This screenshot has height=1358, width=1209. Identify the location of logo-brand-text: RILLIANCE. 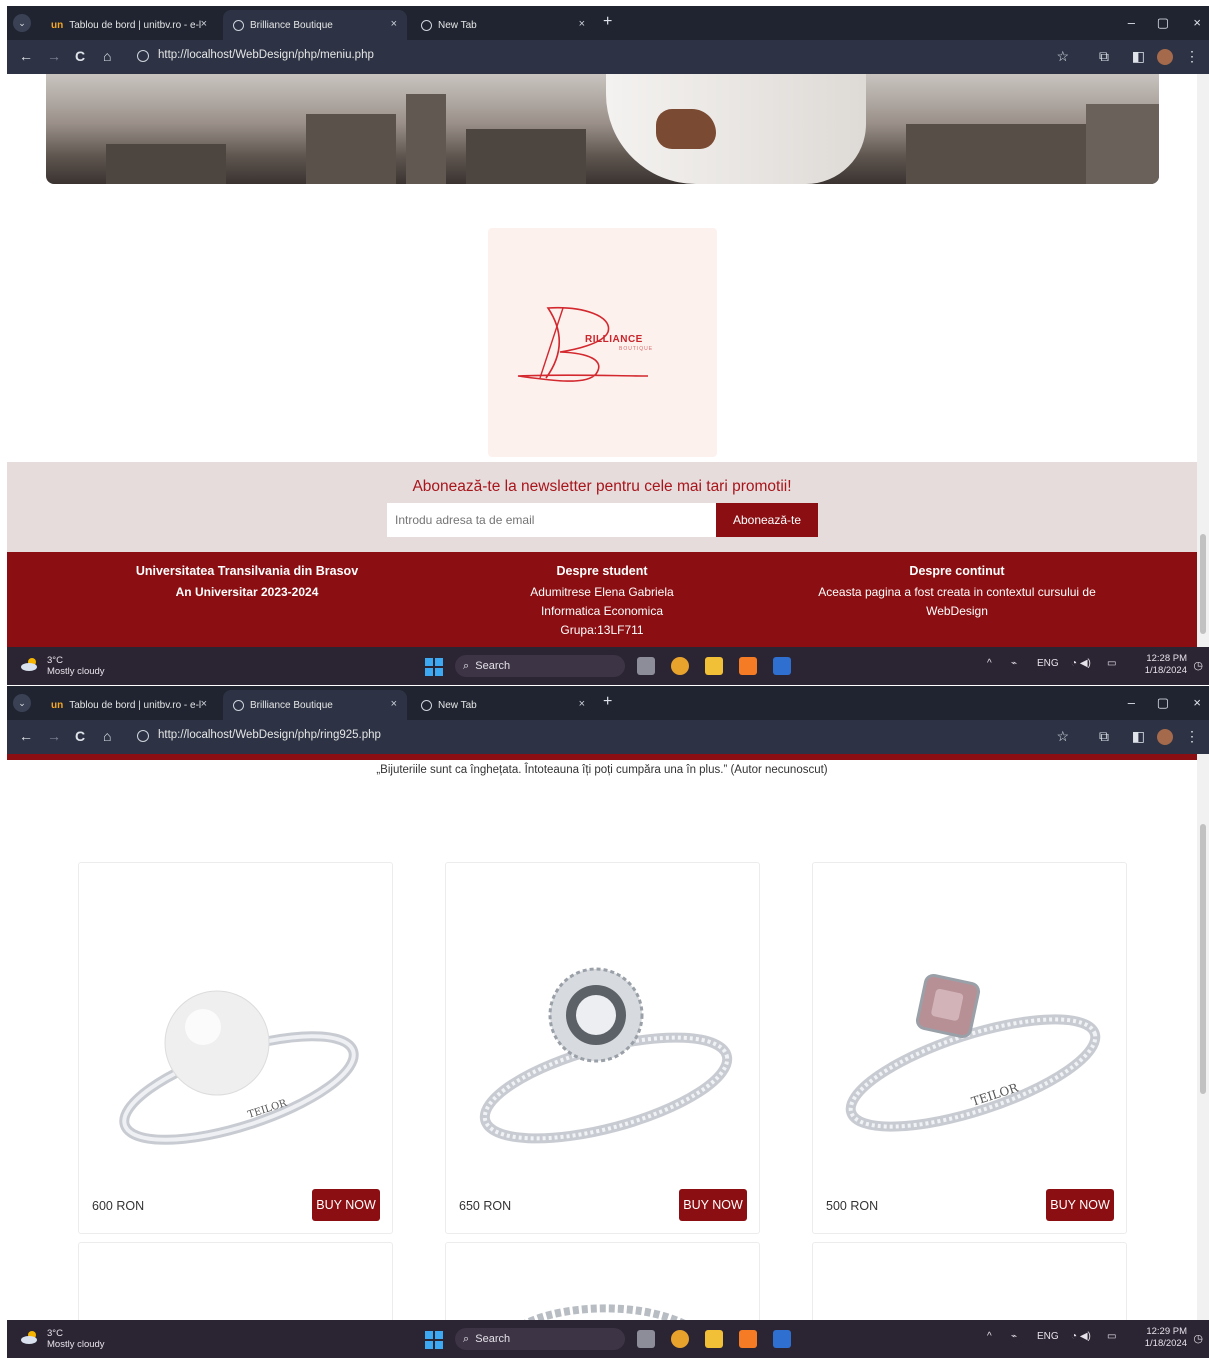
(614, 339).